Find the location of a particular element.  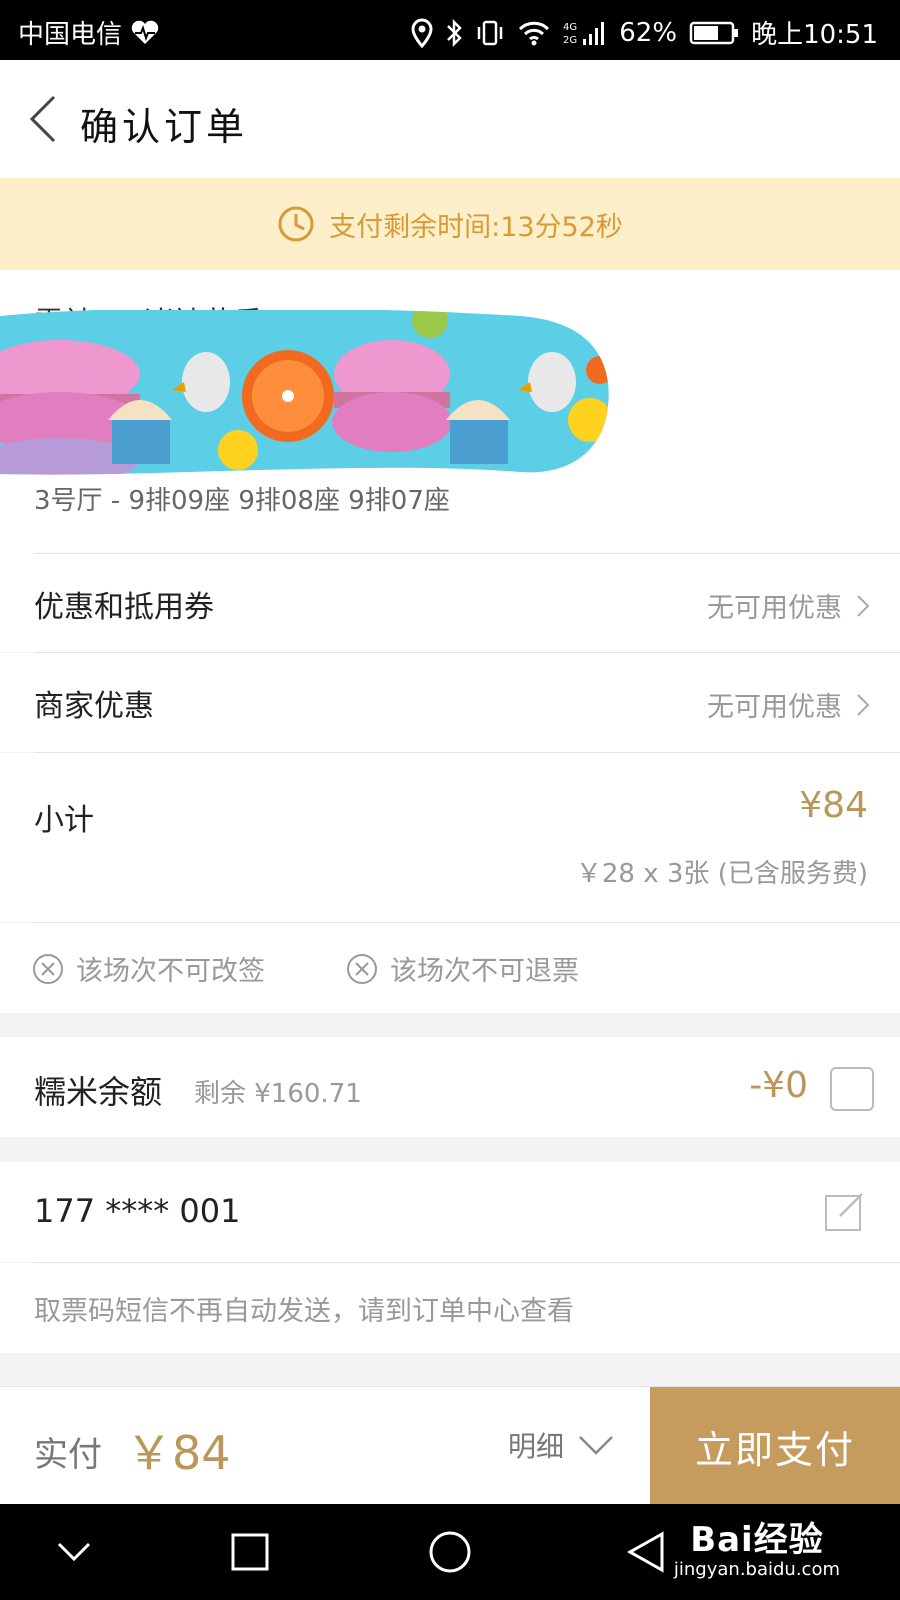

balance-label: 糯米余额 is located at coordinates (98, 1092).